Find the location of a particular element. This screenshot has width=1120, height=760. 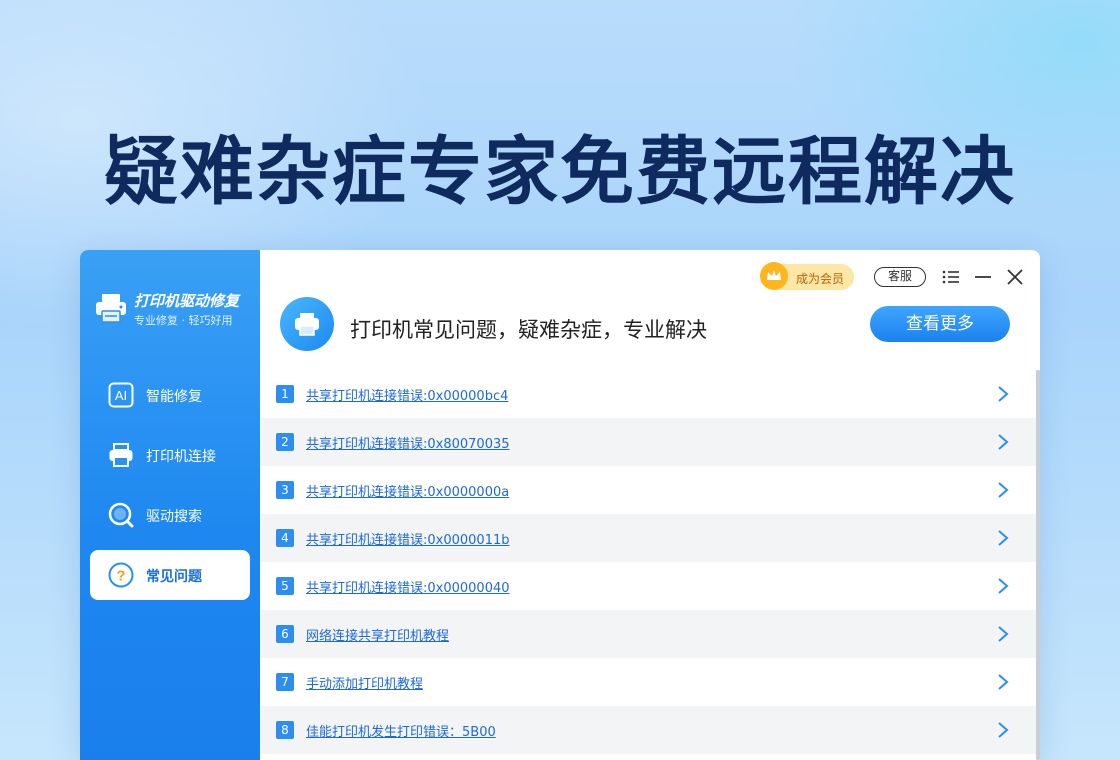

svg-text: AI is located at coordinates (121, 395).